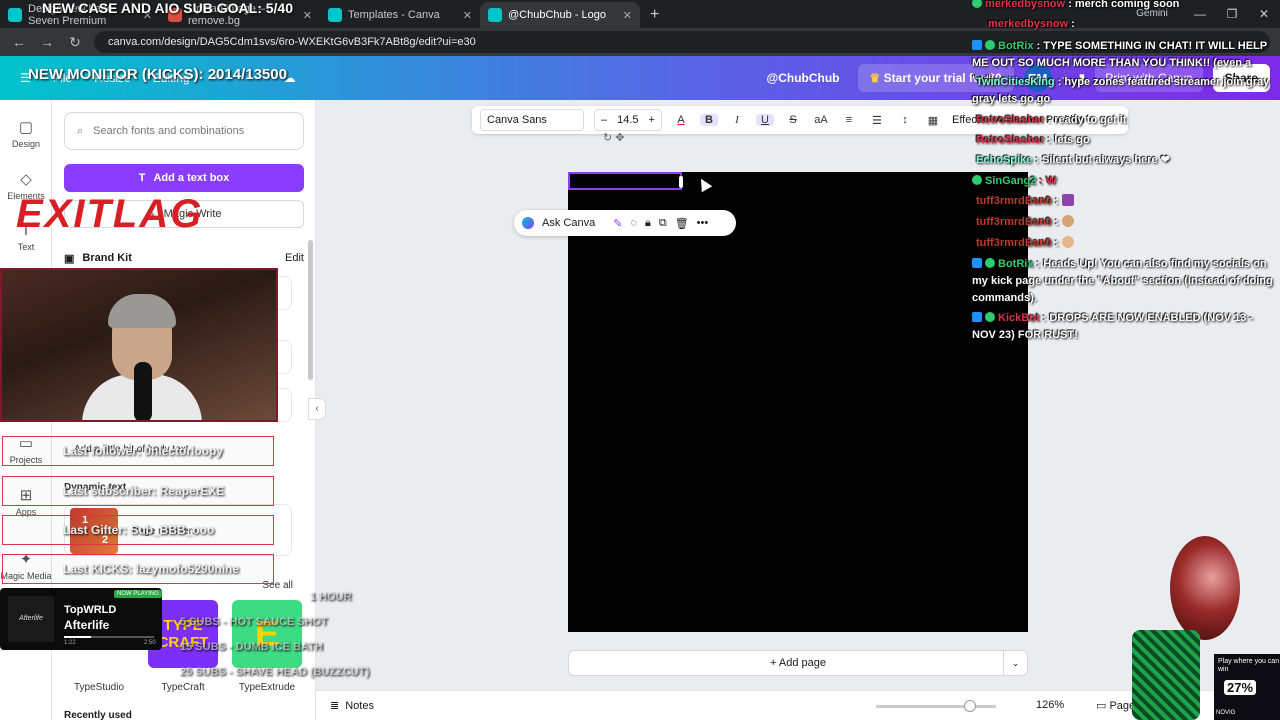 This screenshot has width=1280, height=720. Describe the element at coordinates (652, 120) in the screenshot. I see `increase-size-button: +` at that location.